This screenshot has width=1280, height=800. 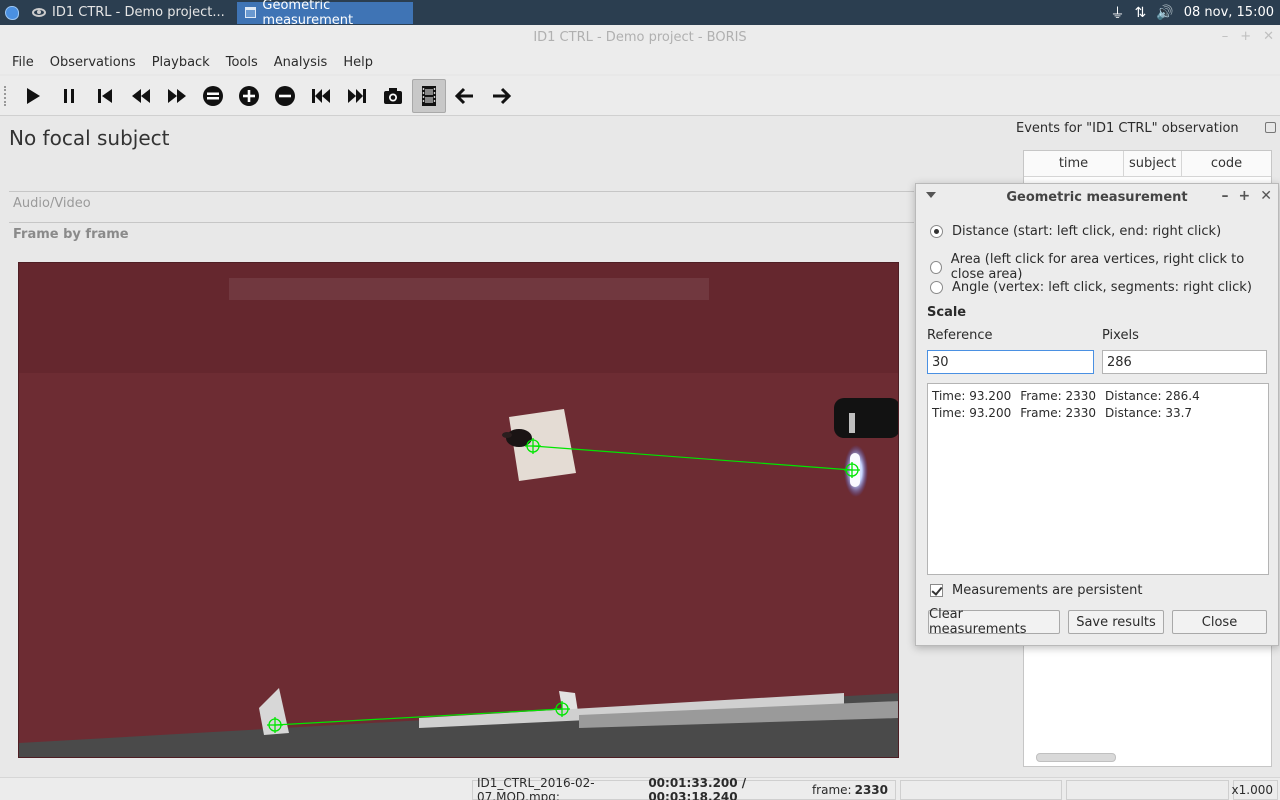 I want to click on result-line: Time: 93.200 Frame: 2330 Distance: 33.7, so click(x=1098, y=413).